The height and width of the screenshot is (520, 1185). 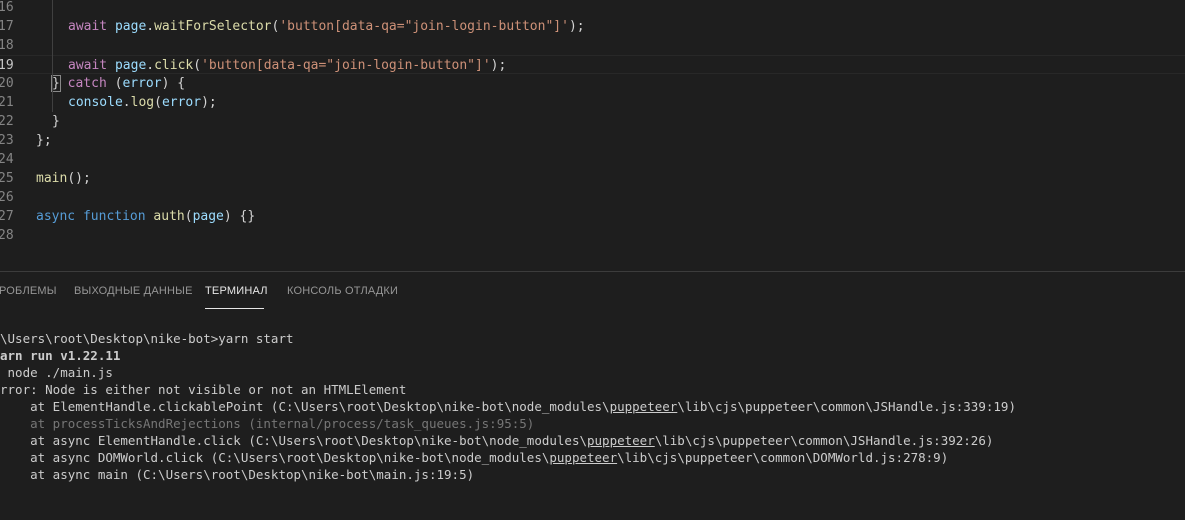 What do you see at coordinates (239, 216) in the screenshot?
I see `code-token: ) {}` at bounding box center [239, 216].